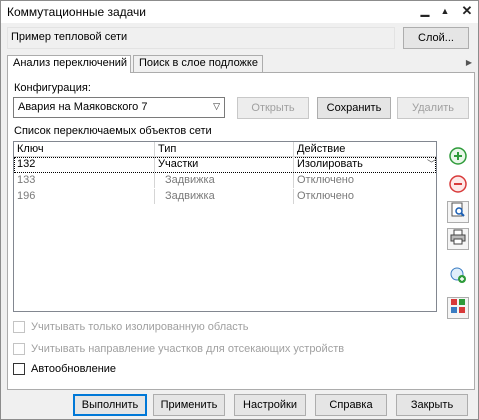  I want to click on chevron-down-icon: ▽, so click(216, 106).